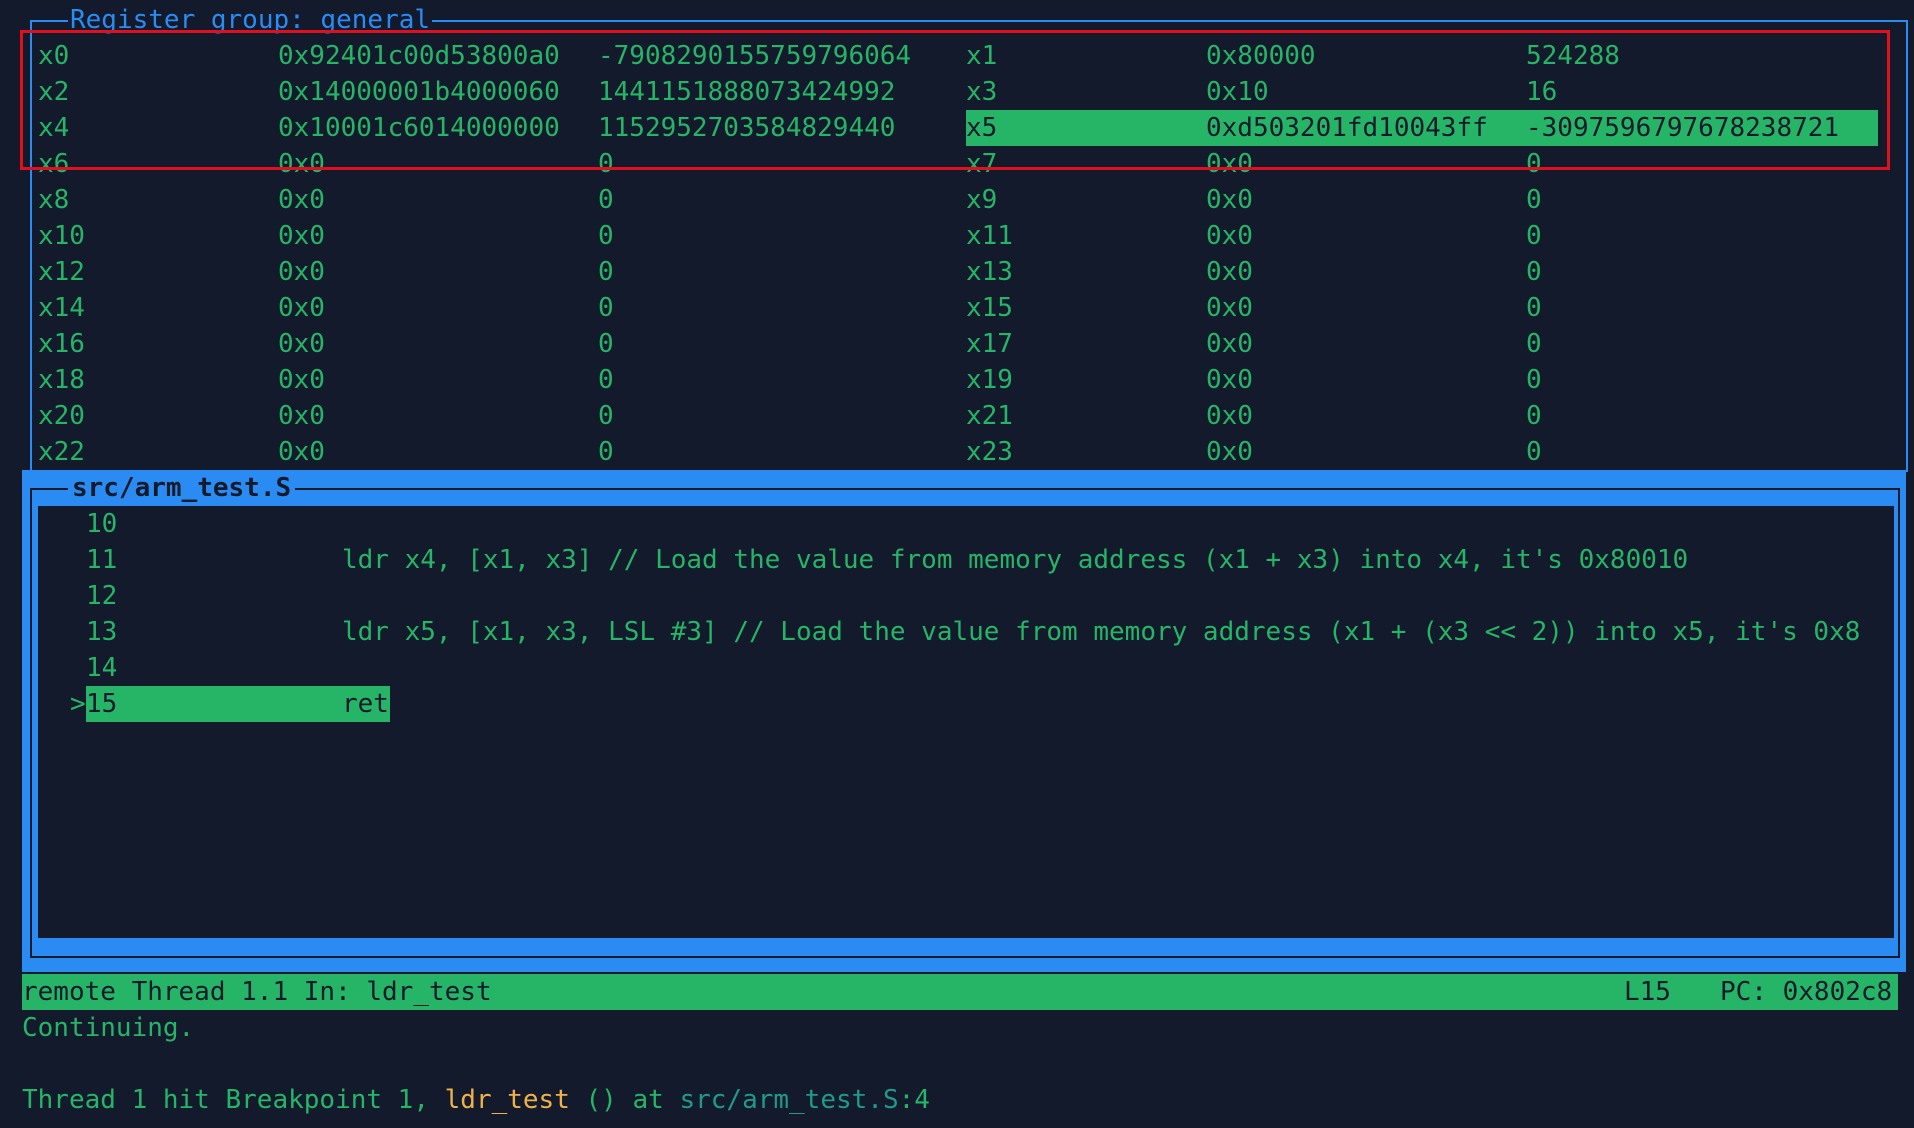  Describe the element at coordinates (989, 380) in the screenshot. I see `register-name: x19` at that location.